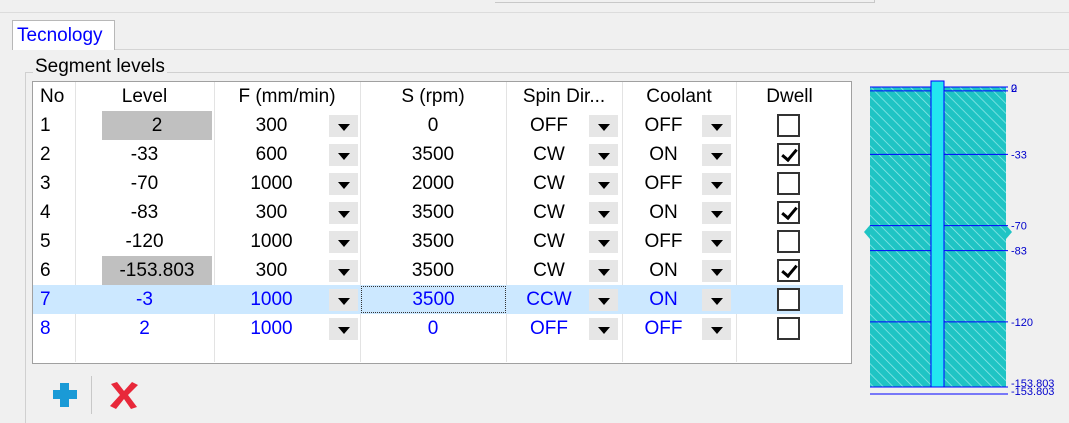 This screenshot has width=1069, height=423. I want to click on row-number: 6, so click(54, 270).